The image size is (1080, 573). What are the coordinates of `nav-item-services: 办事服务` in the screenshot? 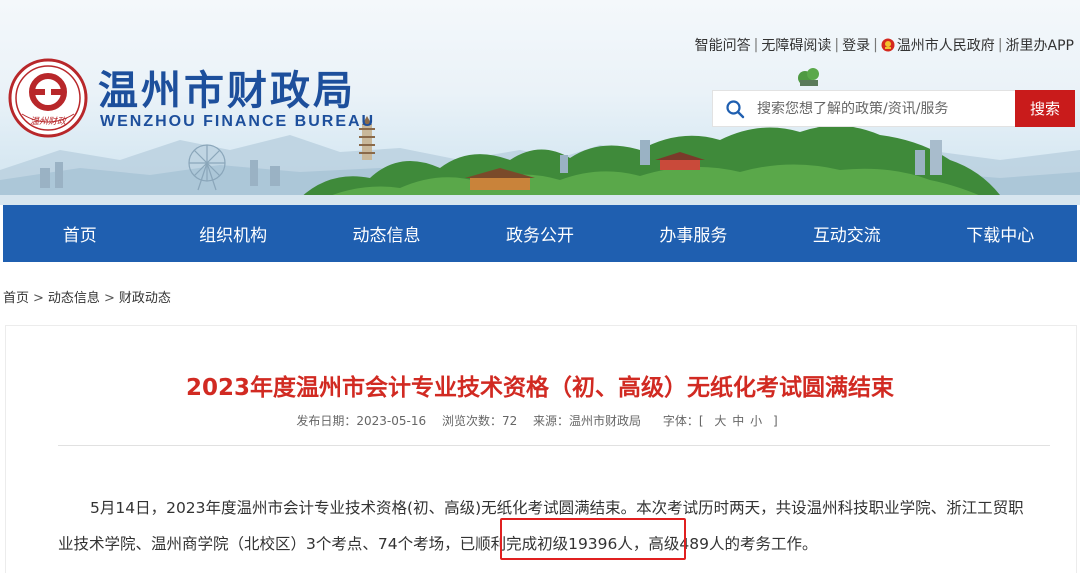 It's located at (693, 233).